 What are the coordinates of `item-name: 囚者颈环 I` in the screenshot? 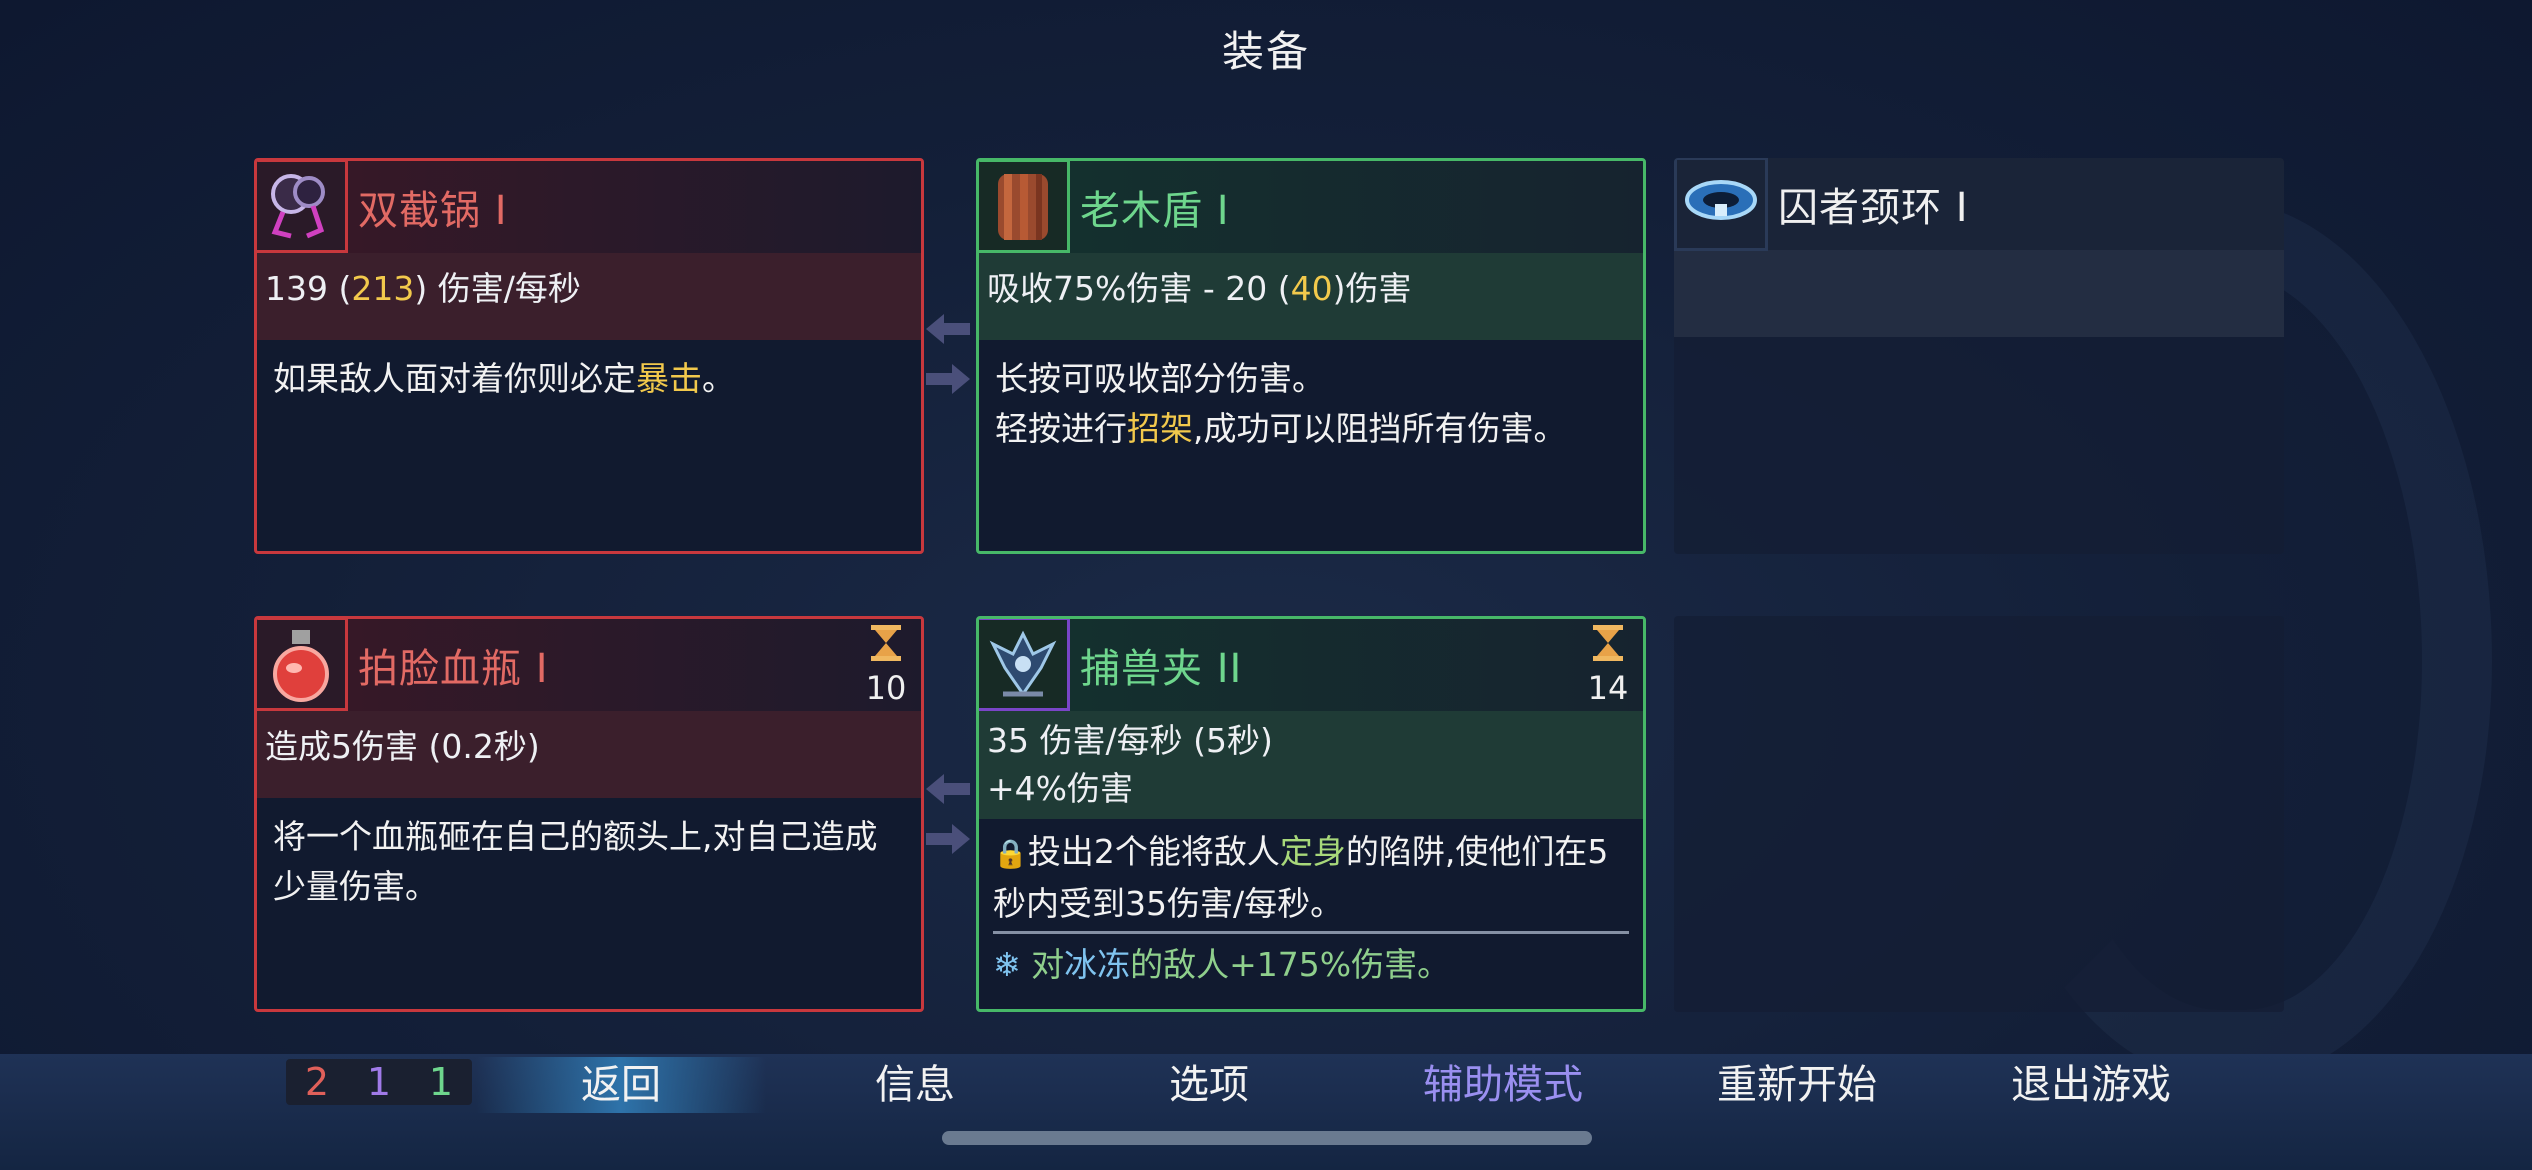 It's located at (1873, 208).